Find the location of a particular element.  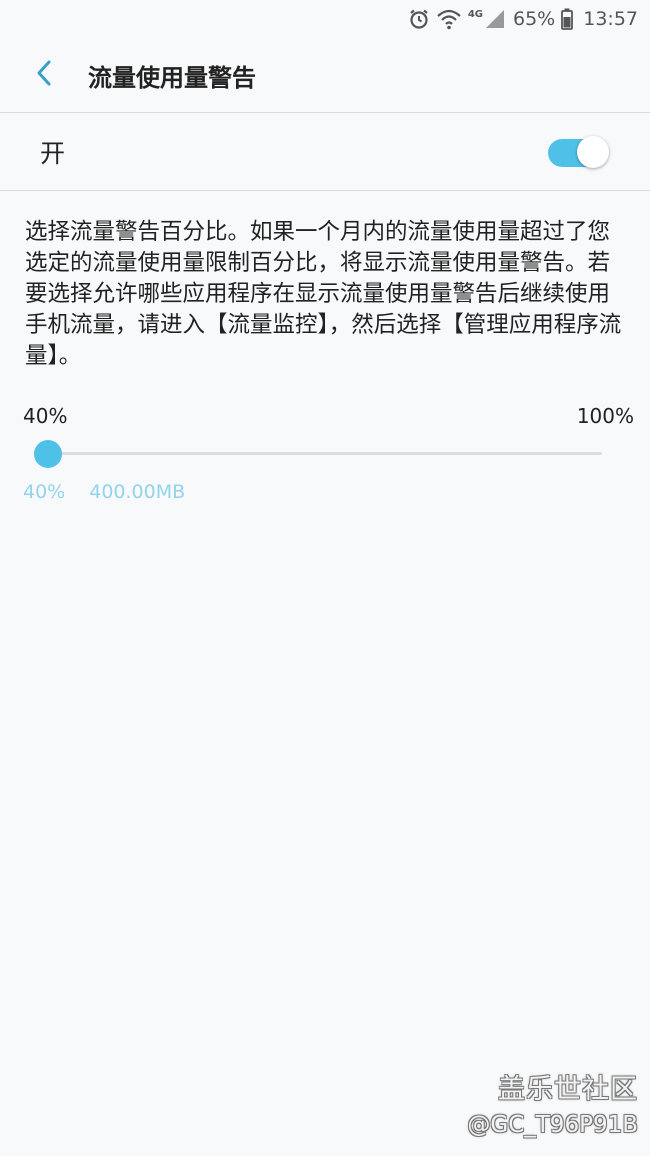

master-toggle is located at coordinates (578, 152).